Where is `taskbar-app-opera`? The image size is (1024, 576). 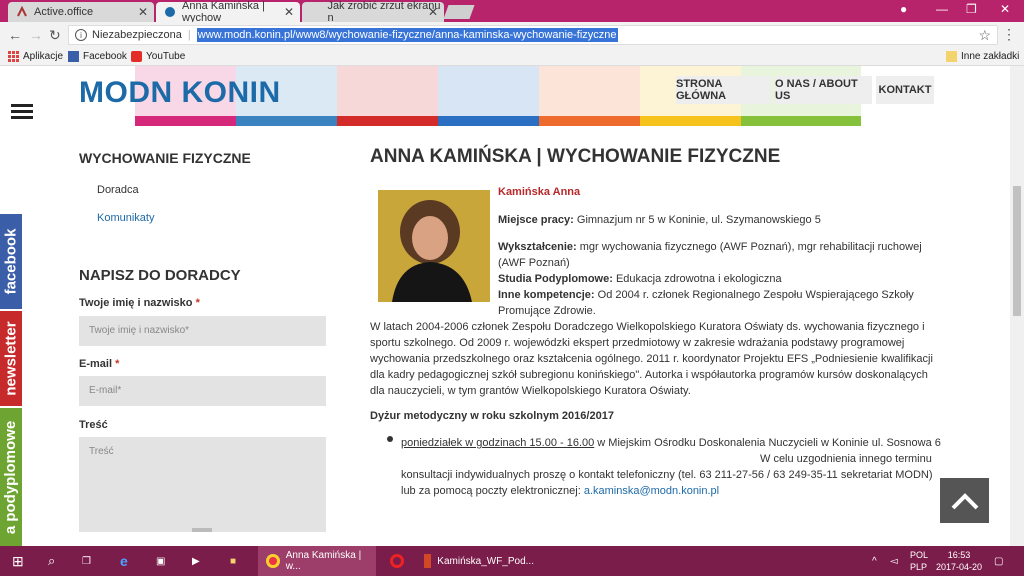 taskbar-app-opera is located at coordinates (397, 561).